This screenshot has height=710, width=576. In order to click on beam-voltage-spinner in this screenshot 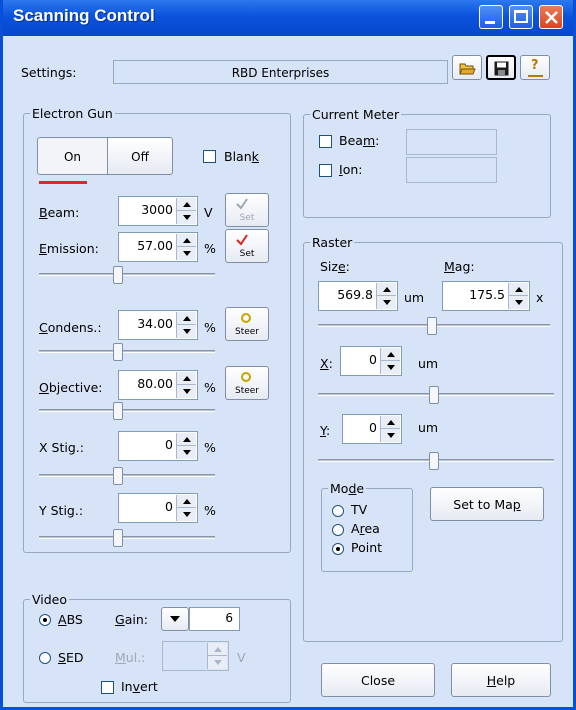, I will do `click(186, 211)`.